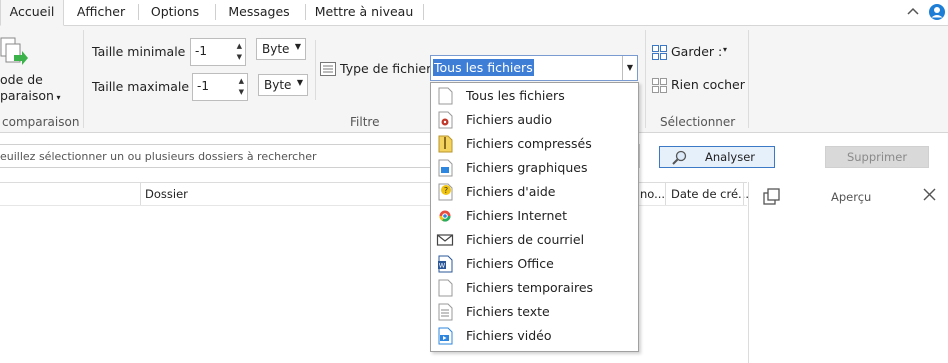 The image size is (948, 363). Describe the element at coordinates (445, 168) in the screenshot. I see `image-file-icon` at that location.